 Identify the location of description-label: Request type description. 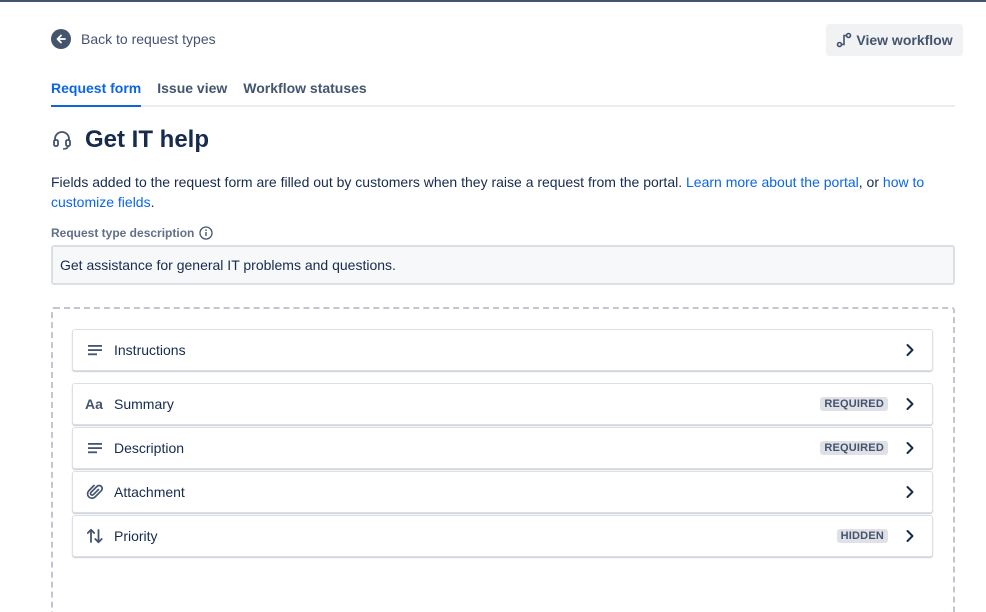
(132, 233).